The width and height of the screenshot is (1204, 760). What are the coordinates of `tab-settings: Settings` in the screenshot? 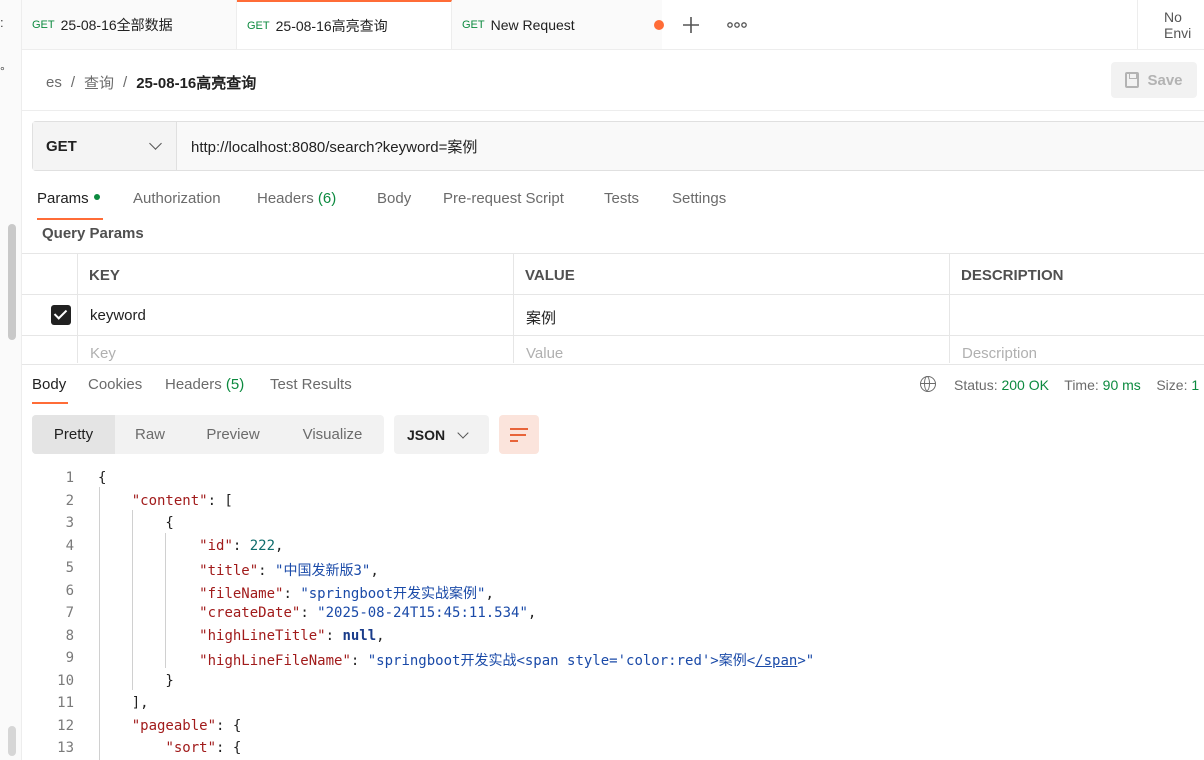 It's located at (699, 198).